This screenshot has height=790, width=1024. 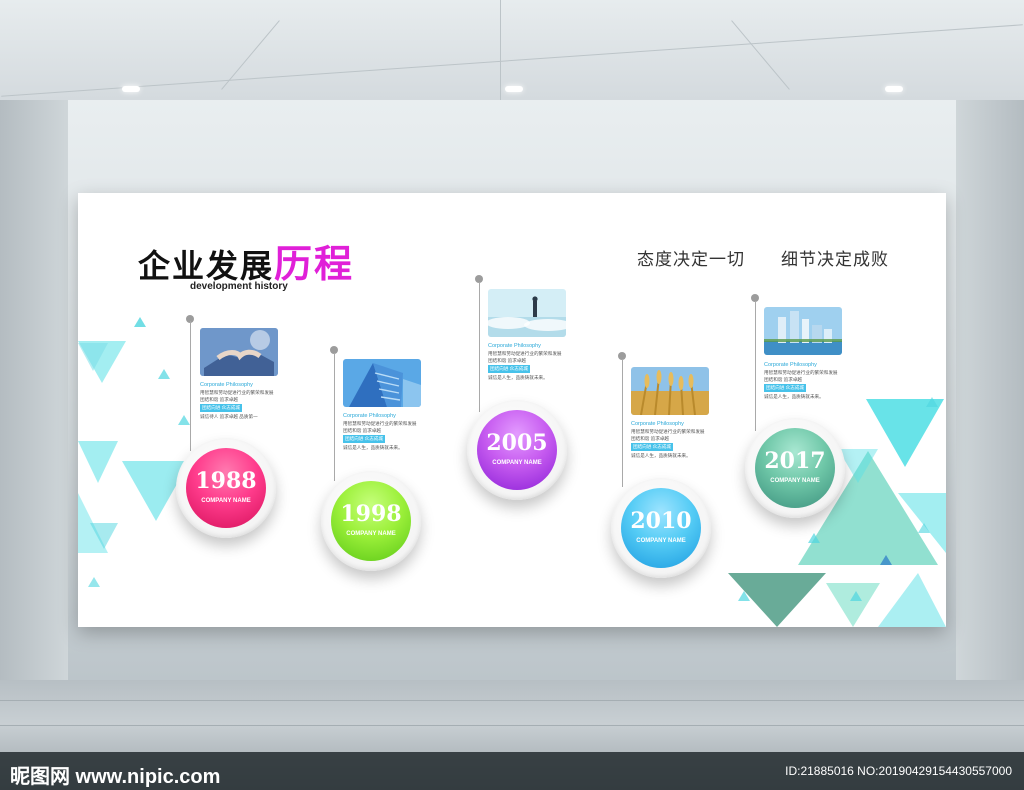 What do you see at coordinates (239, 352) in the screenshot?
I see `photo-handshake` at bounding box center [239, 352].